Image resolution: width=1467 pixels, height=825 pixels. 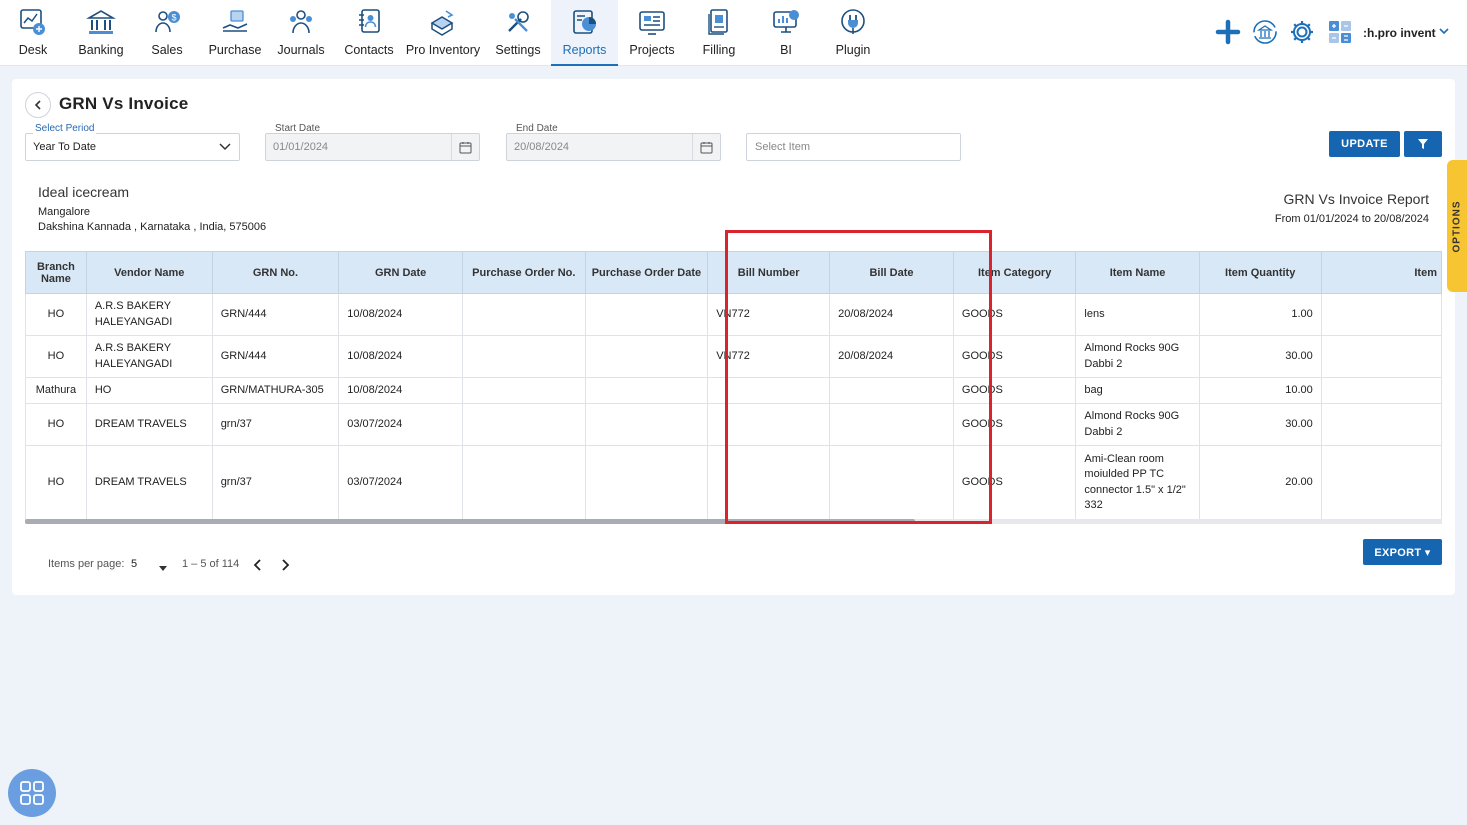 I want to click on table-cell: A.R.S BAKERY HALEYANGADI, so click(x=149, y=356).